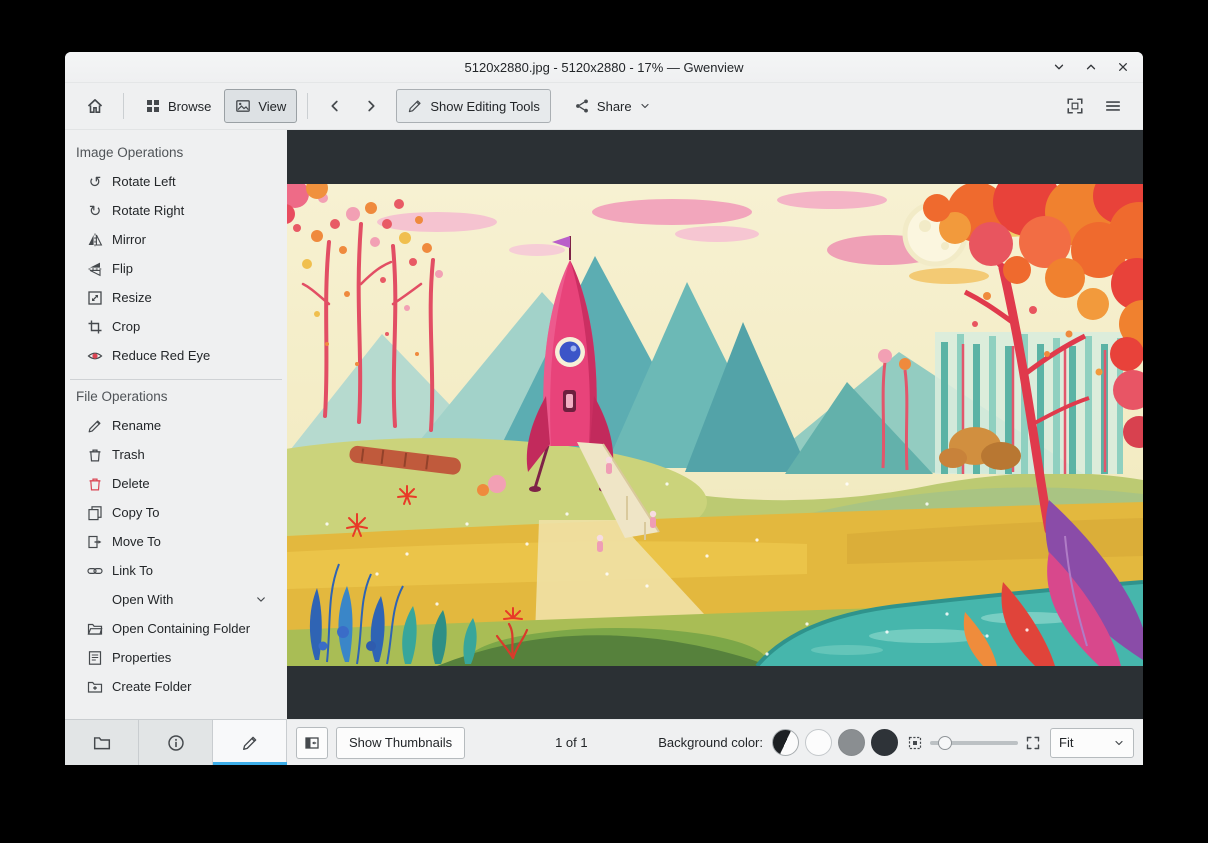  Describe the element at coordinates (176, 239) in the screenshot. I see `sidebar-item-mirror: Mirror` at that location.